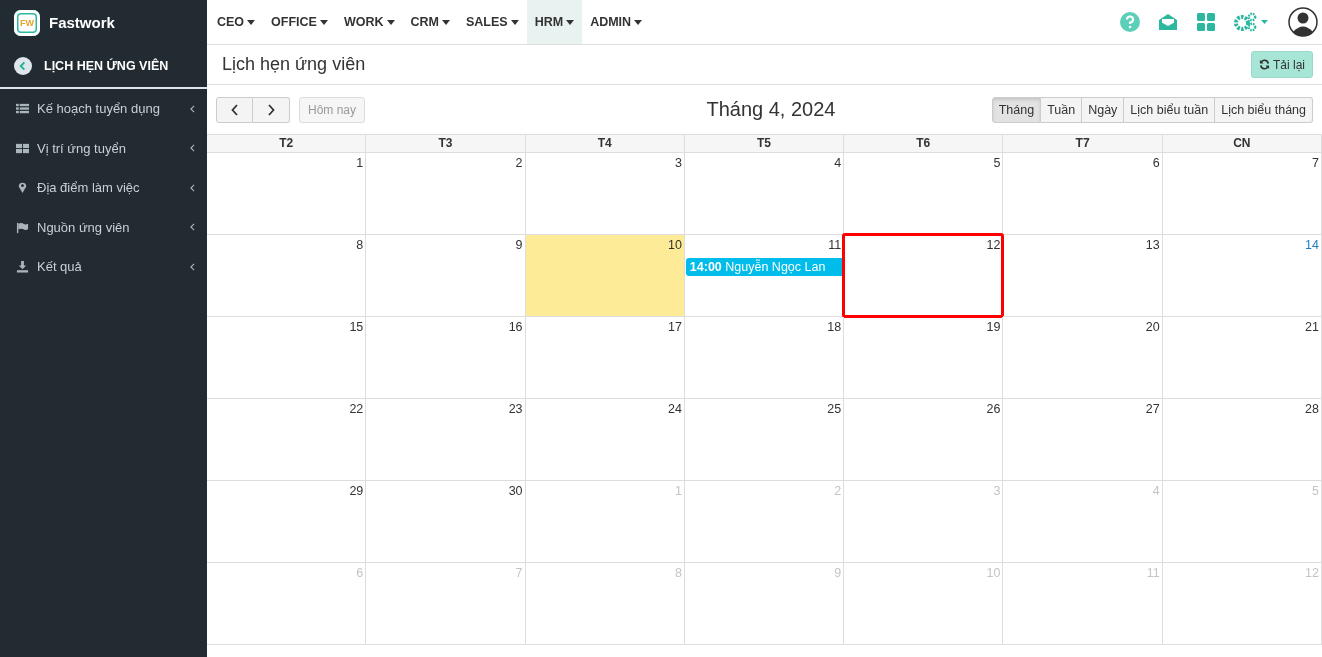  I want to click on view-tab: Tháng, so click(1016, 109).